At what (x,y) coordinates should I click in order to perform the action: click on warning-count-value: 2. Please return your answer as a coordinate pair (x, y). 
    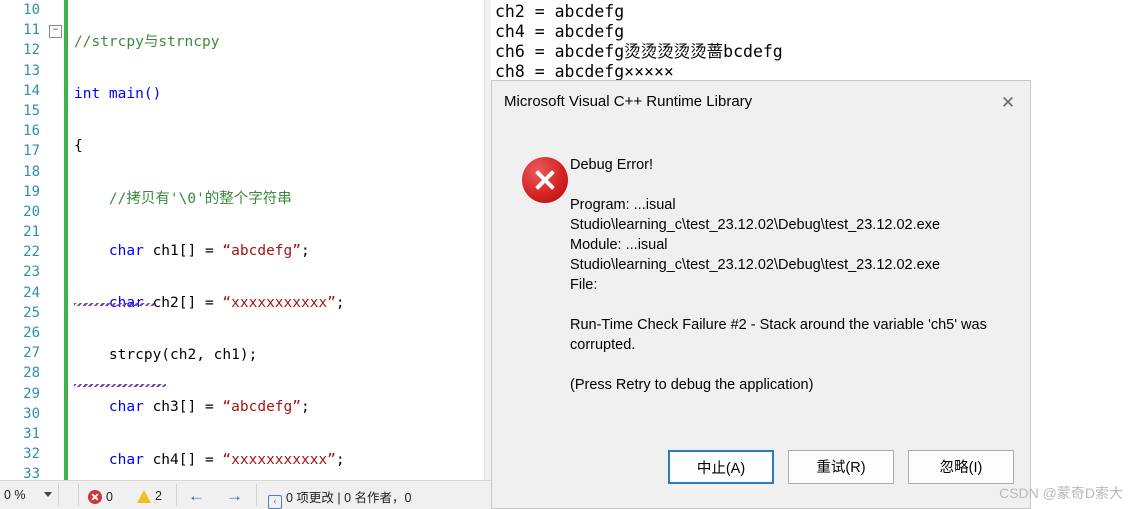
    Looking at the image, I should click on (158, 496).